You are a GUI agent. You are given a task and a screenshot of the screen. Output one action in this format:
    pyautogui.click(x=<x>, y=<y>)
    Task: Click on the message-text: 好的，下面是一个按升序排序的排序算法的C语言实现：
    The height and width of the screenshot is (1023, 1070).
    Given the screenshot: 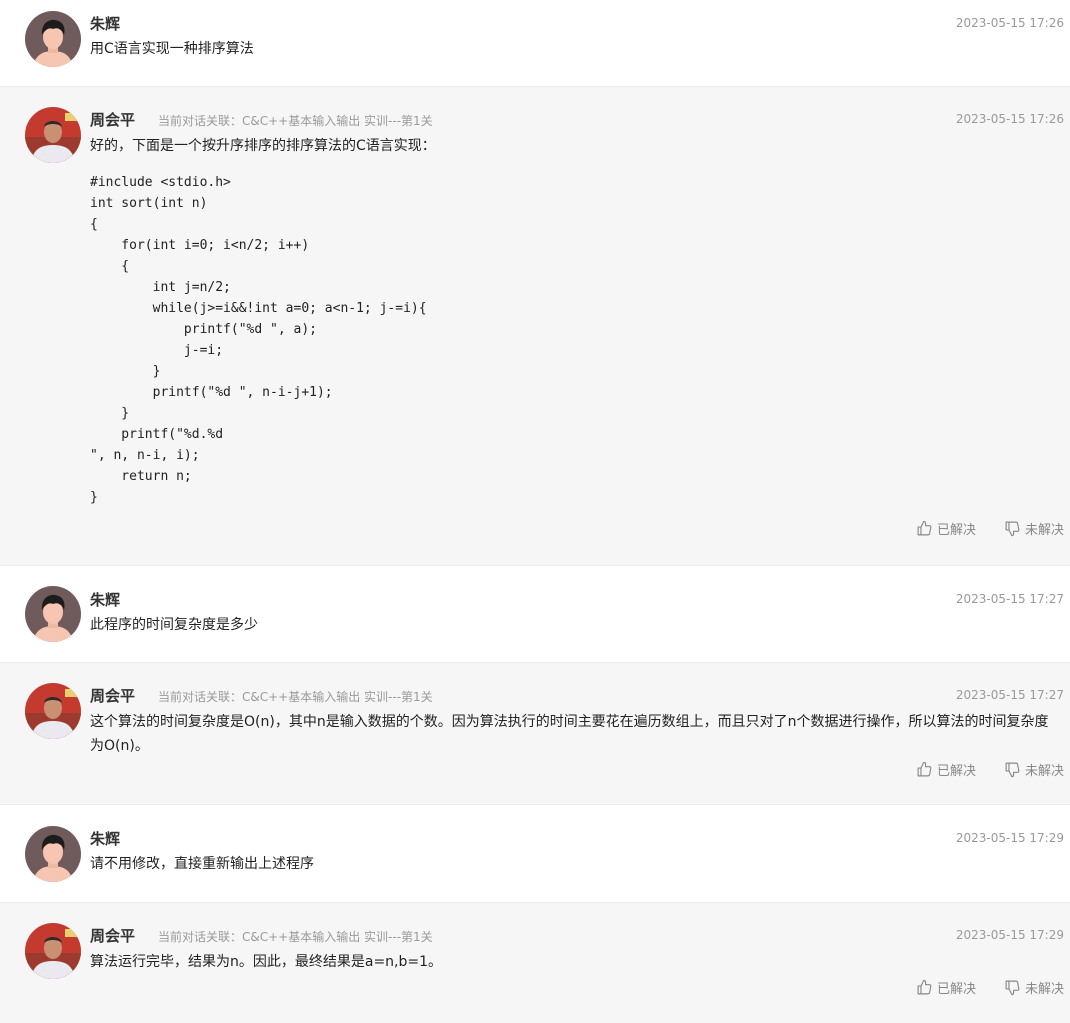 What is the action you would take?
    pyautogui.click(x=263, y=146)
    